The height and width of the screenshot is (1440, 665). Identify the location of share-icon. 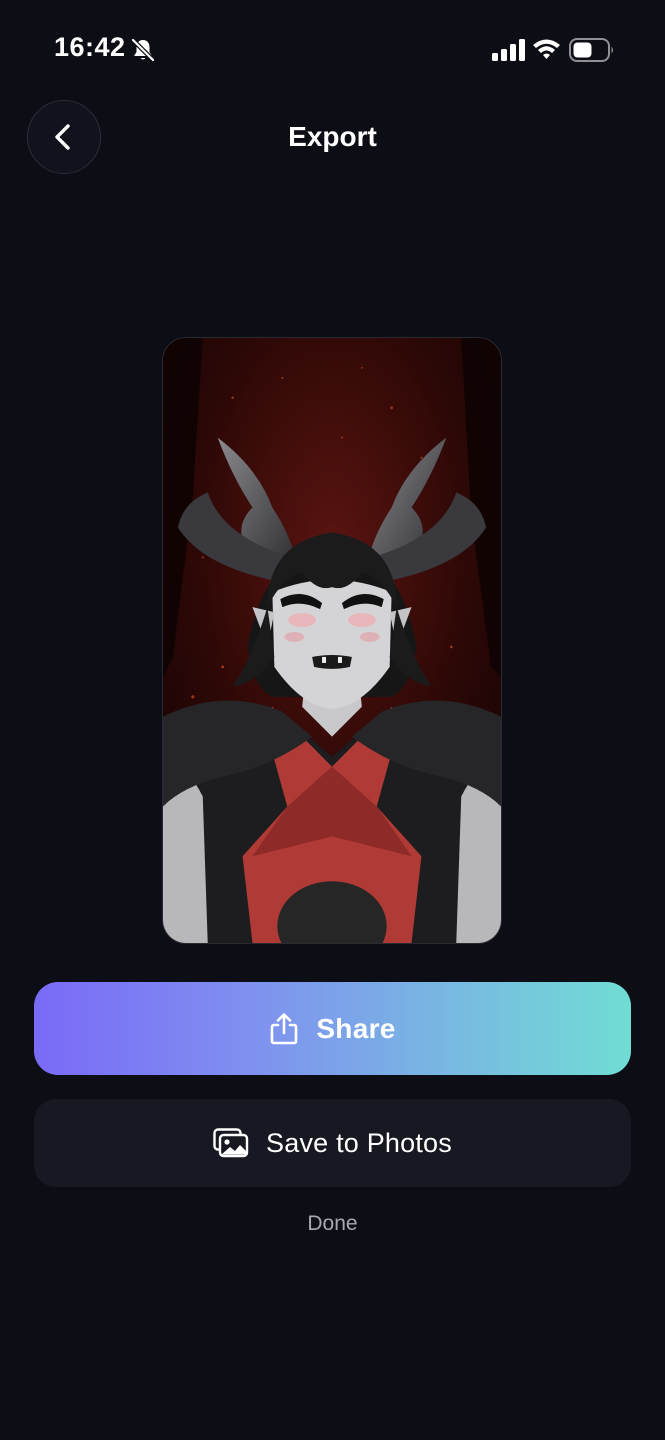
(284, 1028).